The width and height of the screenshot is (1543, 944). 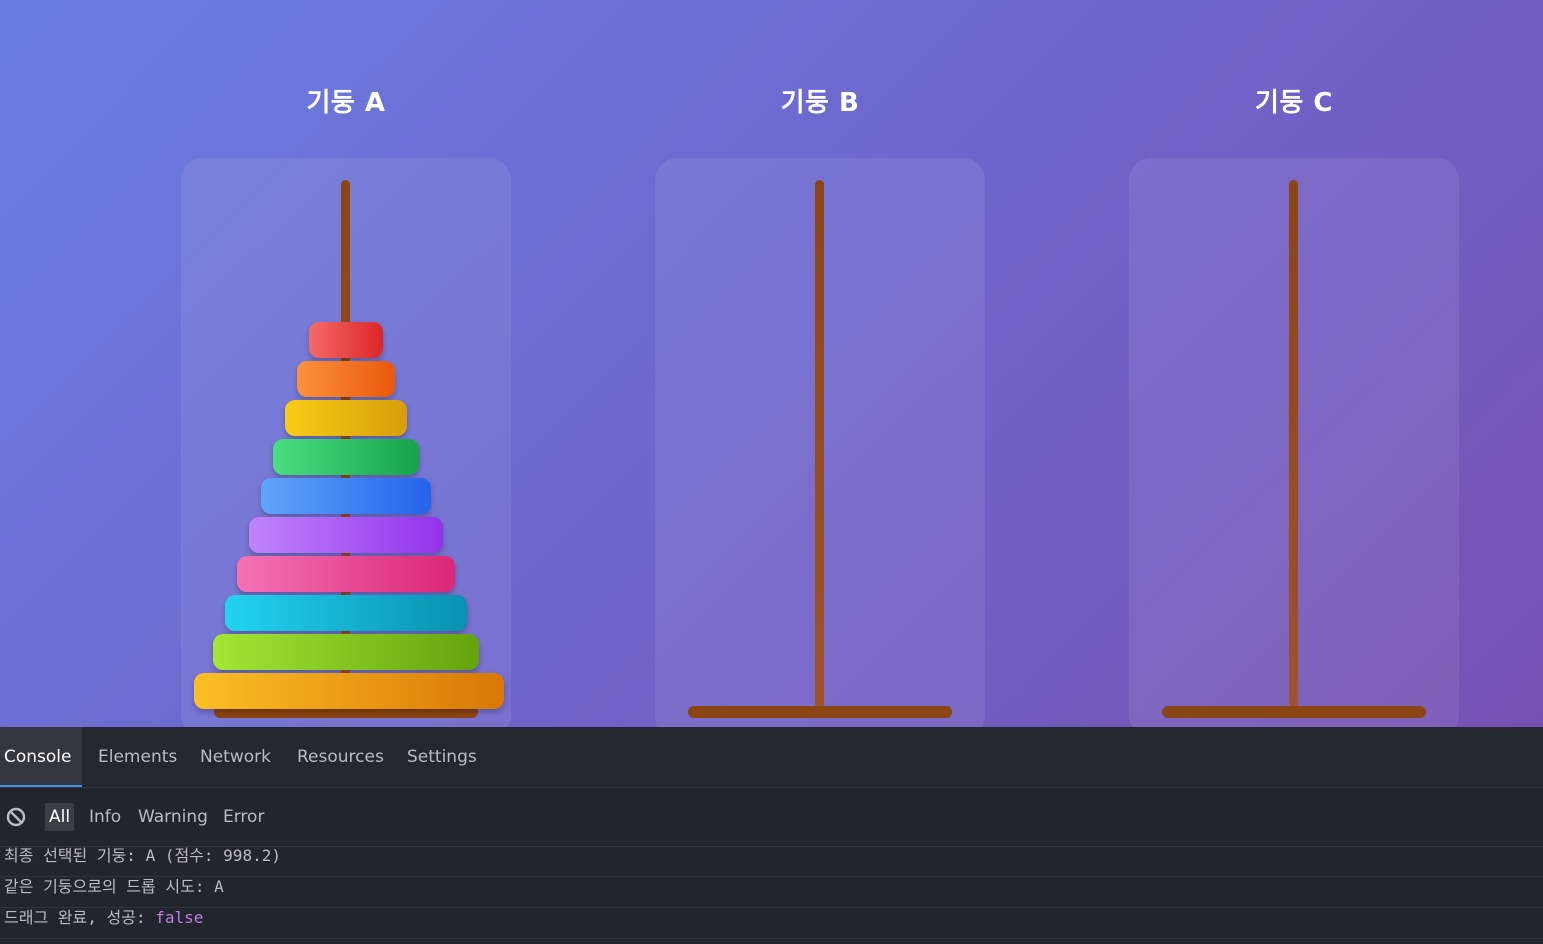 What do you see at coordinates (1294, 712) in the screenshot?
I see `peg-c-base` at bounding box center [1294, 712].